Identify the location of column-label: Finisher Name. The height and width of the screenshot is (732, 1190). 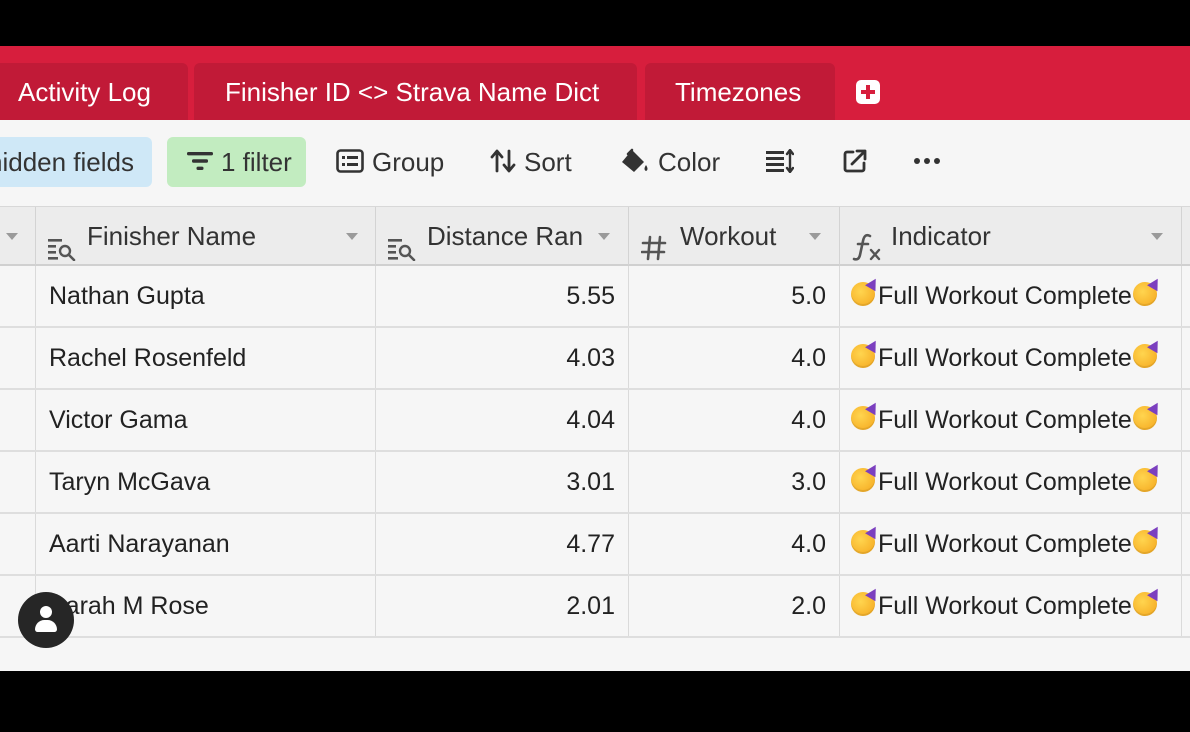
(172, 236).